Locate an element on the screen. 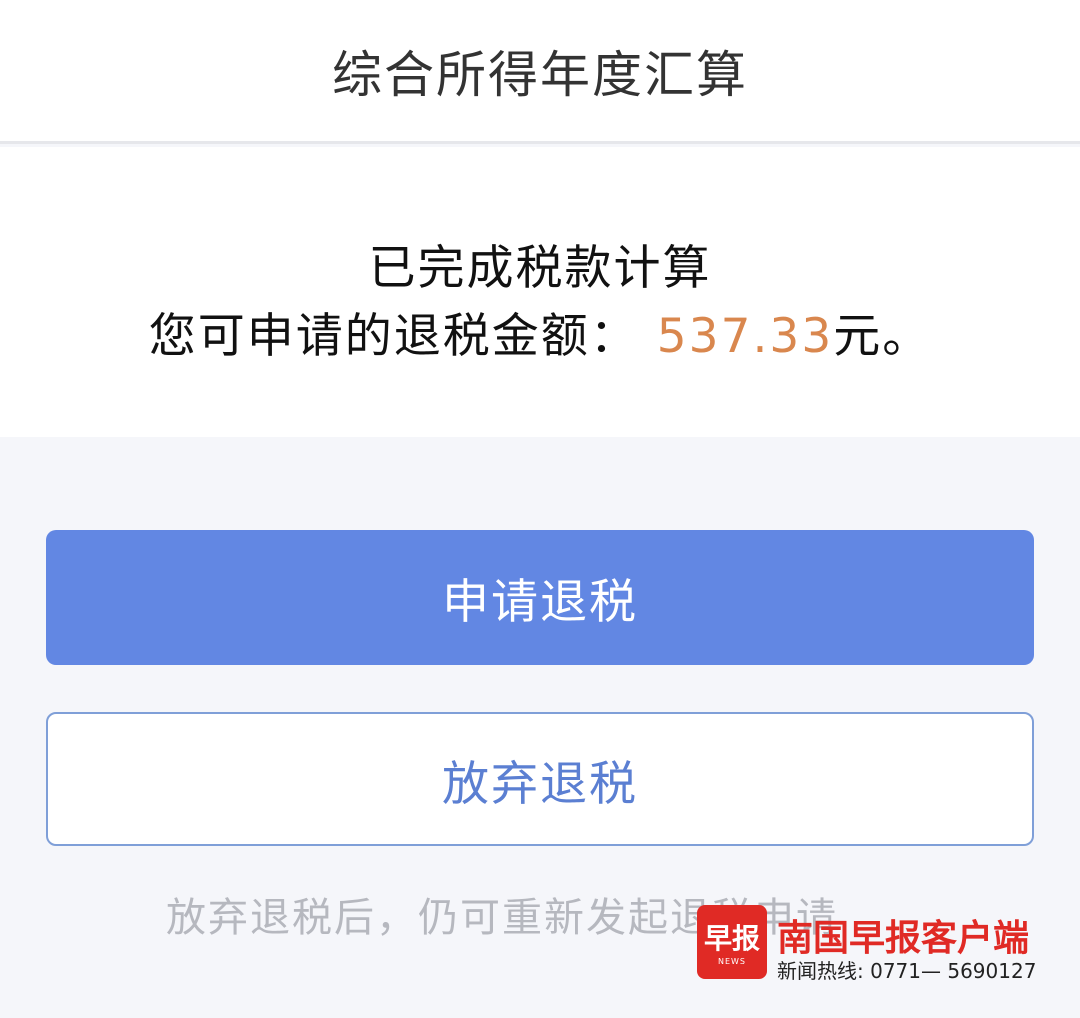  refund-amount-label: 您可申请的退税金额： is located at coordinates (393, 336).